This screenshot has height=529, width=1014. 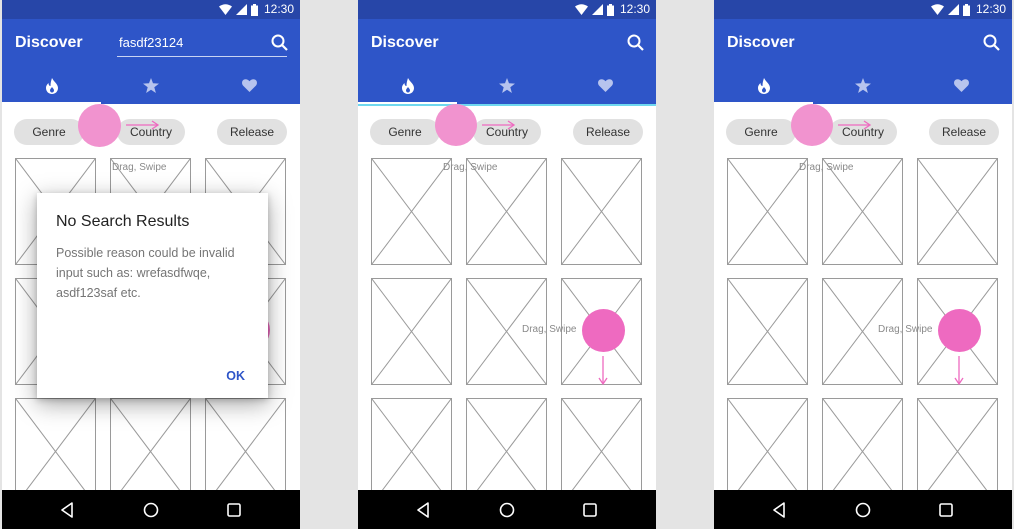 I want to click on swipe-down-arrow-icon, so click(x=959, y=371).